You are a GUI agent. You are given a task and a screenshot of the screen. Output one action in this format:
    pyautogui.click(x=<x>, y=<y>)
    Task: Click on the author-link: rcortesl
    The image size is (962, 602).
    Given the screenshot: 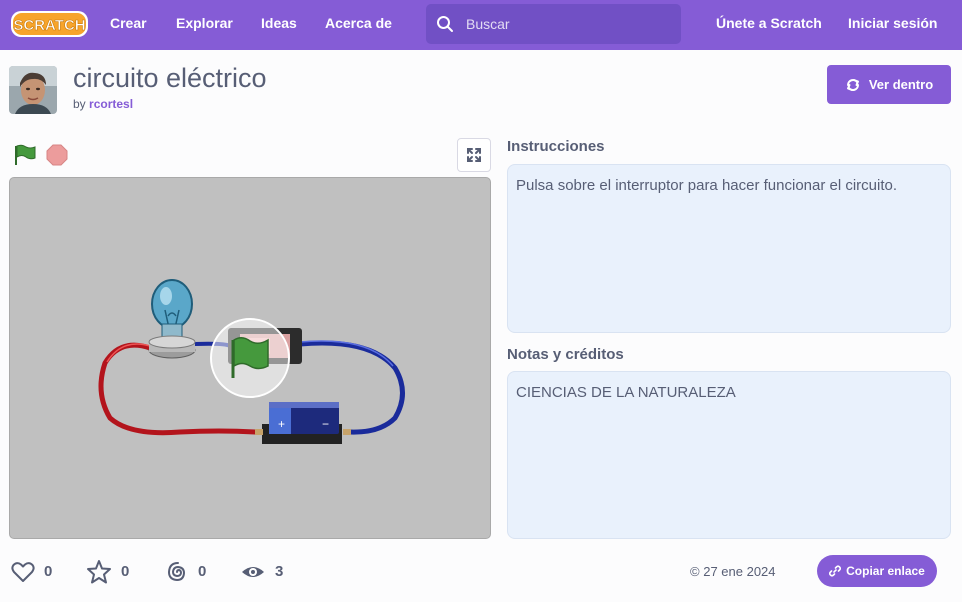 What is the action you would take?
    pyautogui.click(x=111, y=104)
    